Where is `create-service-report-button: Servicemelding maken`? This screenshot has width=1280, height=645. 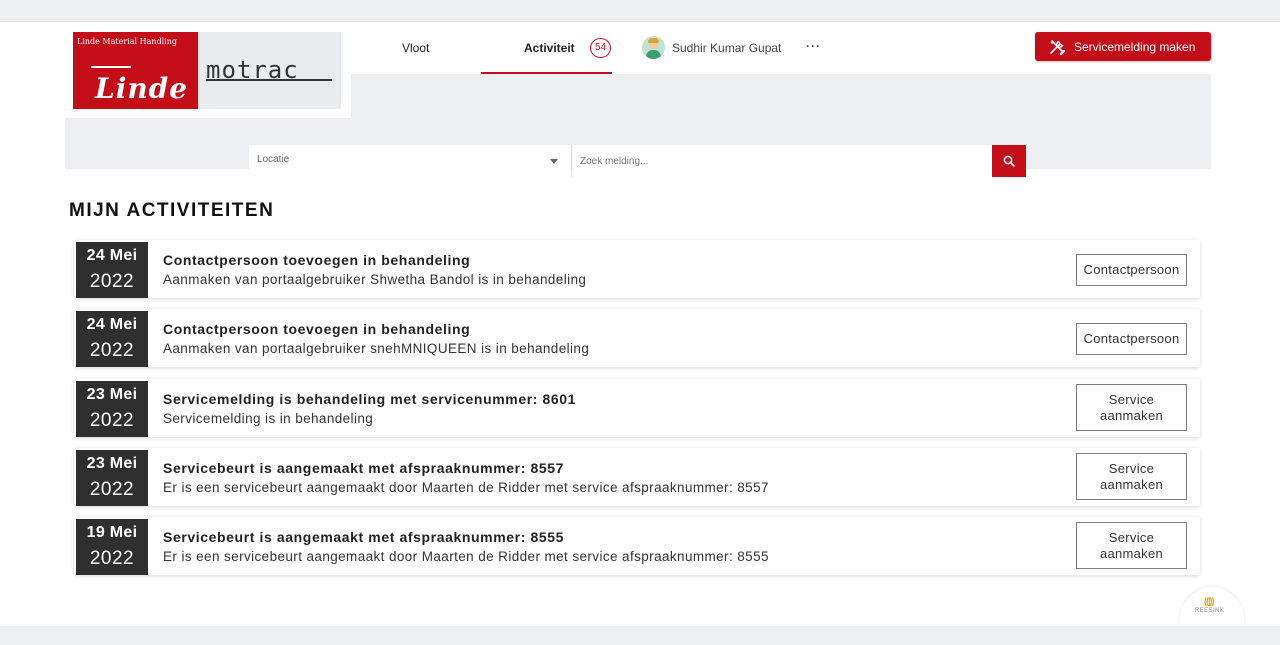
create-service-report-button: Servicemelding maken is located at coordinates (1123, 46).